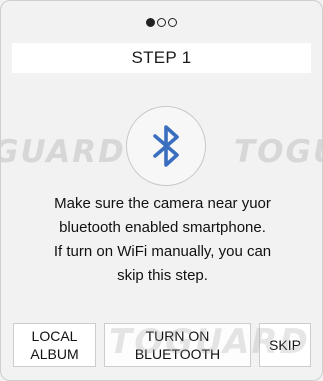 The image size is (323, 381). What do you see at coordinates (162, 275) in the screenshot?
I see `instruction-line: skip this step.` at bounding box center [162, 275].